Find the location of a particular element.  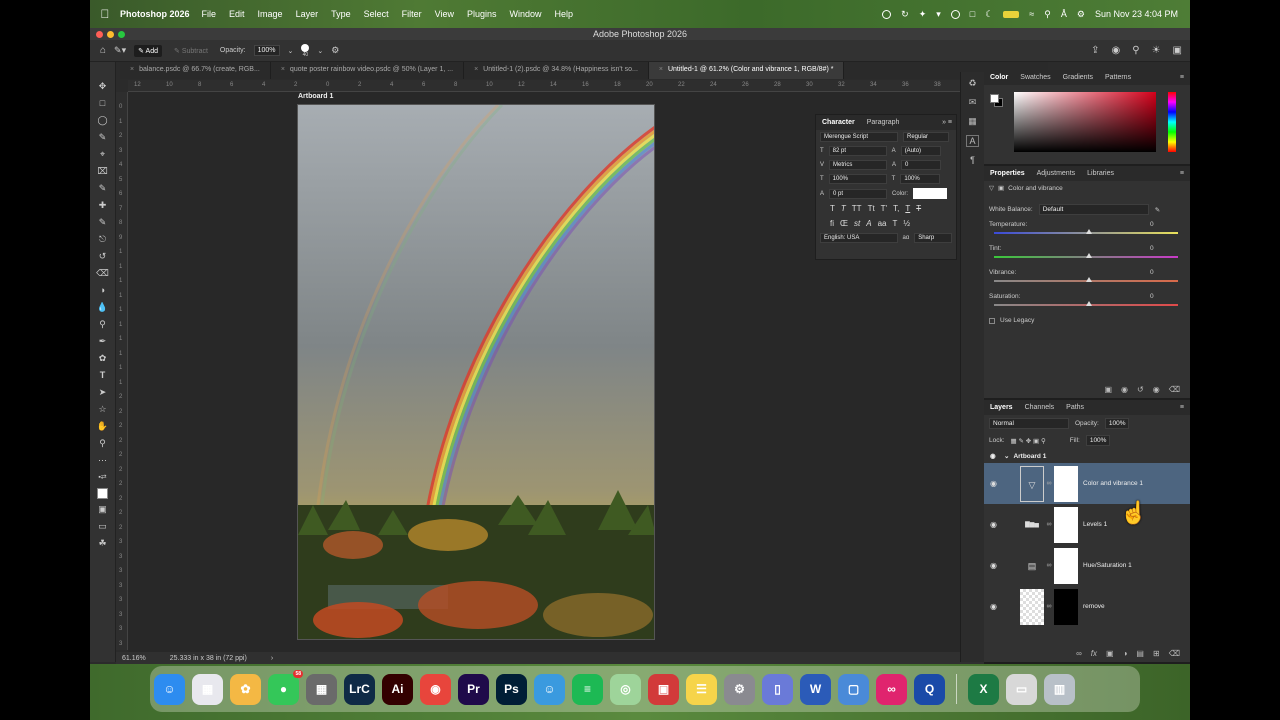

tint-value: 0 is located at coordinates (1159, 248).